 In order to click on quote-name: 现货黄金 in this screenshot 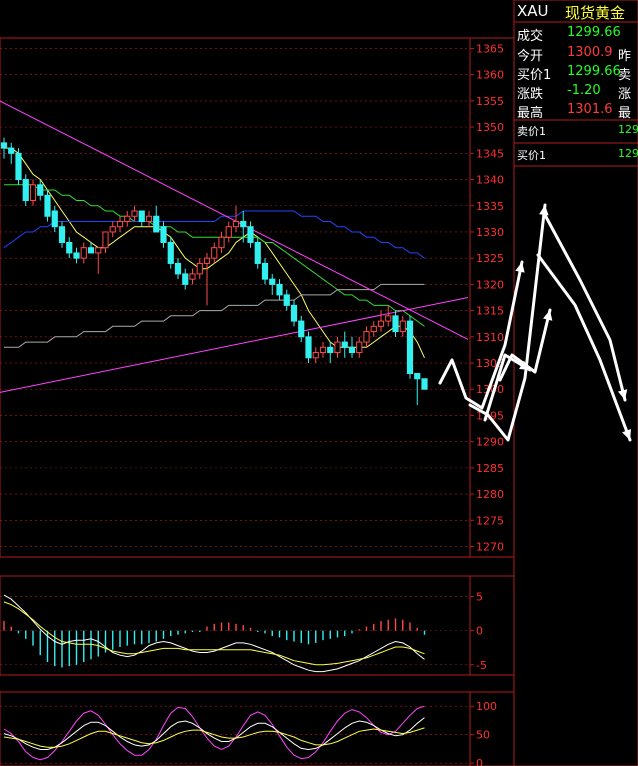, I will do `click(595, 13)`.